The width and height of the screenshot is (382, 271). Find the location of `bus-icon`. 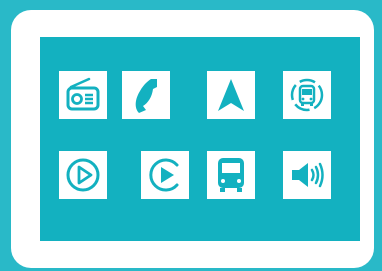

bus-icon is located at coordinates (231, 175).